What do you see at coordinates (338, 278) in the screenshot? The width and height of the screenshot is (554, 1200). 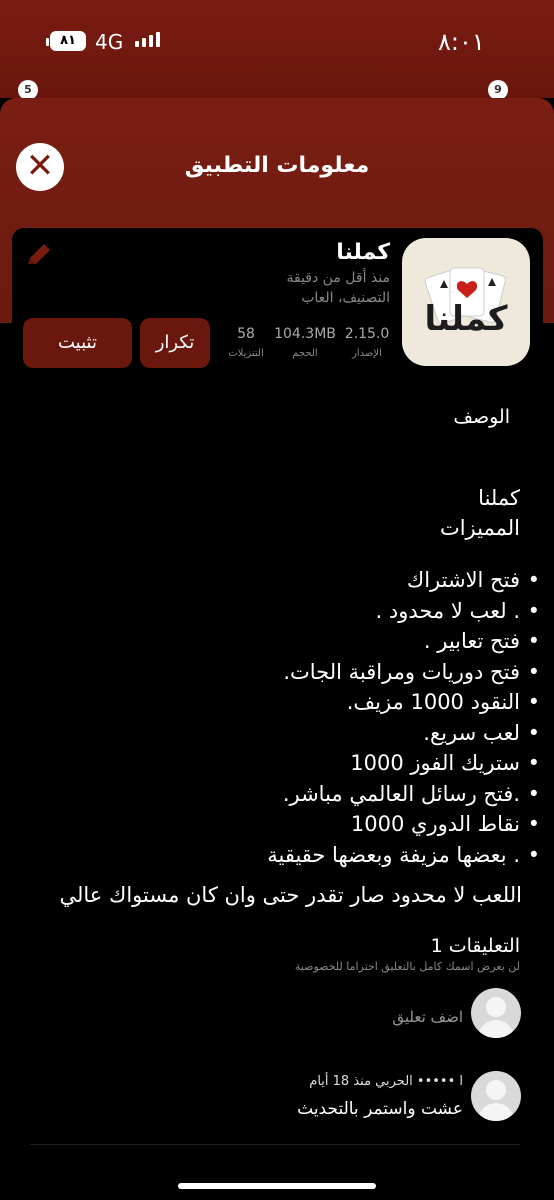 I see `app-updated: منذ أقل من دقيقة` at bounding box center [338, 278].